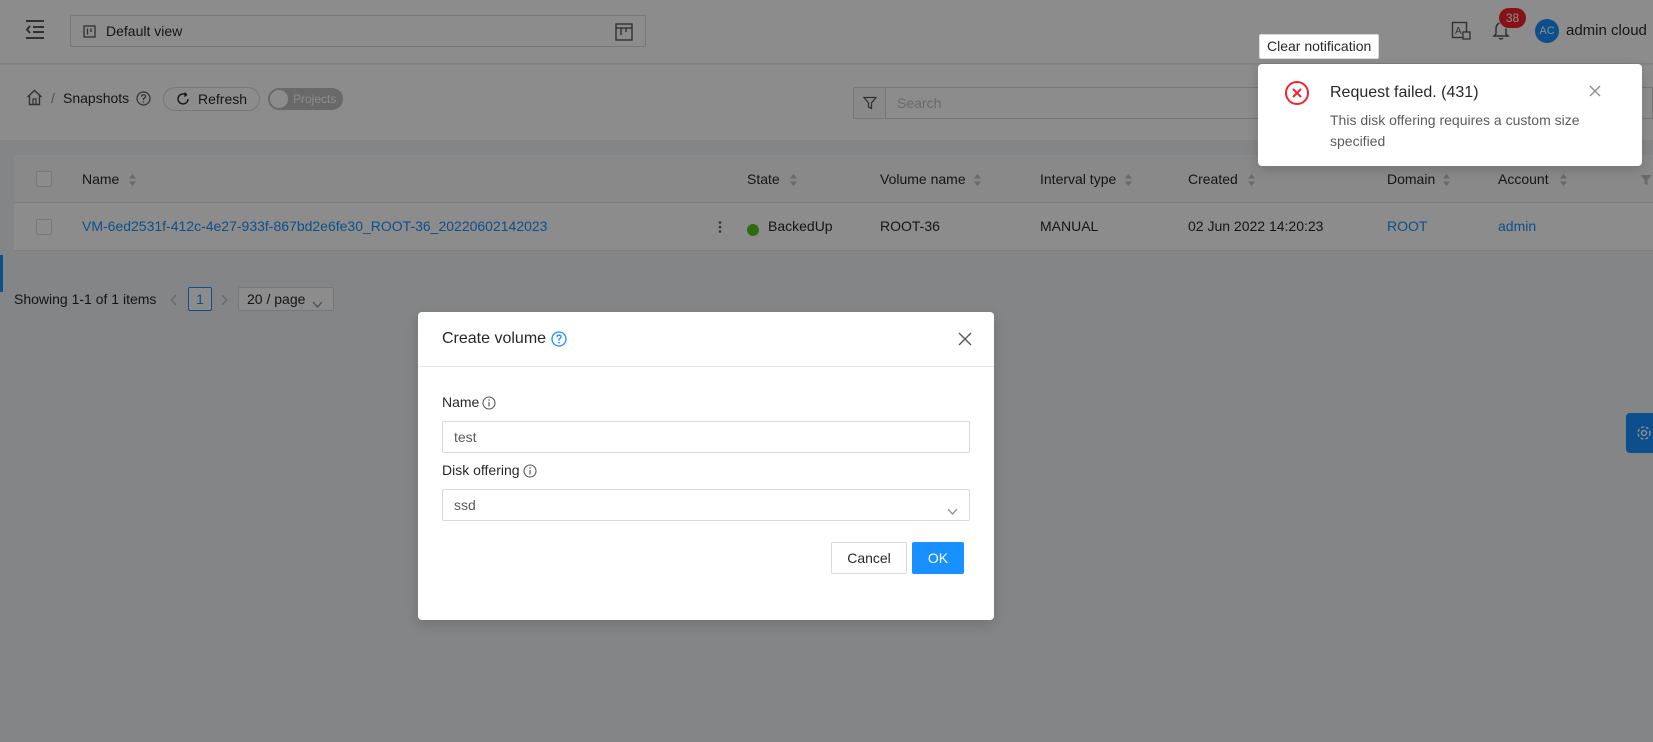 The image size is (1653, 742). Describe the element at coordinates (481, 470) in the screenshot. I see `disk-offering-label: Disk offering` at that location.